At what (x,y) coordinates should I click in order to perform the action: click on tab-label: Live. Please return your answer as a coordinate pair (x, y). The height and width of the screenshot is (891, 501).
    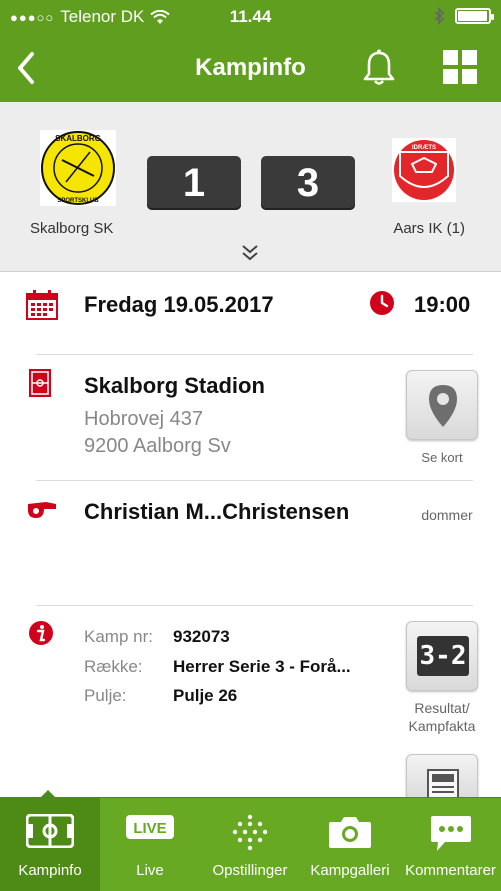
    Looking at the image, I should click on (150, 870).